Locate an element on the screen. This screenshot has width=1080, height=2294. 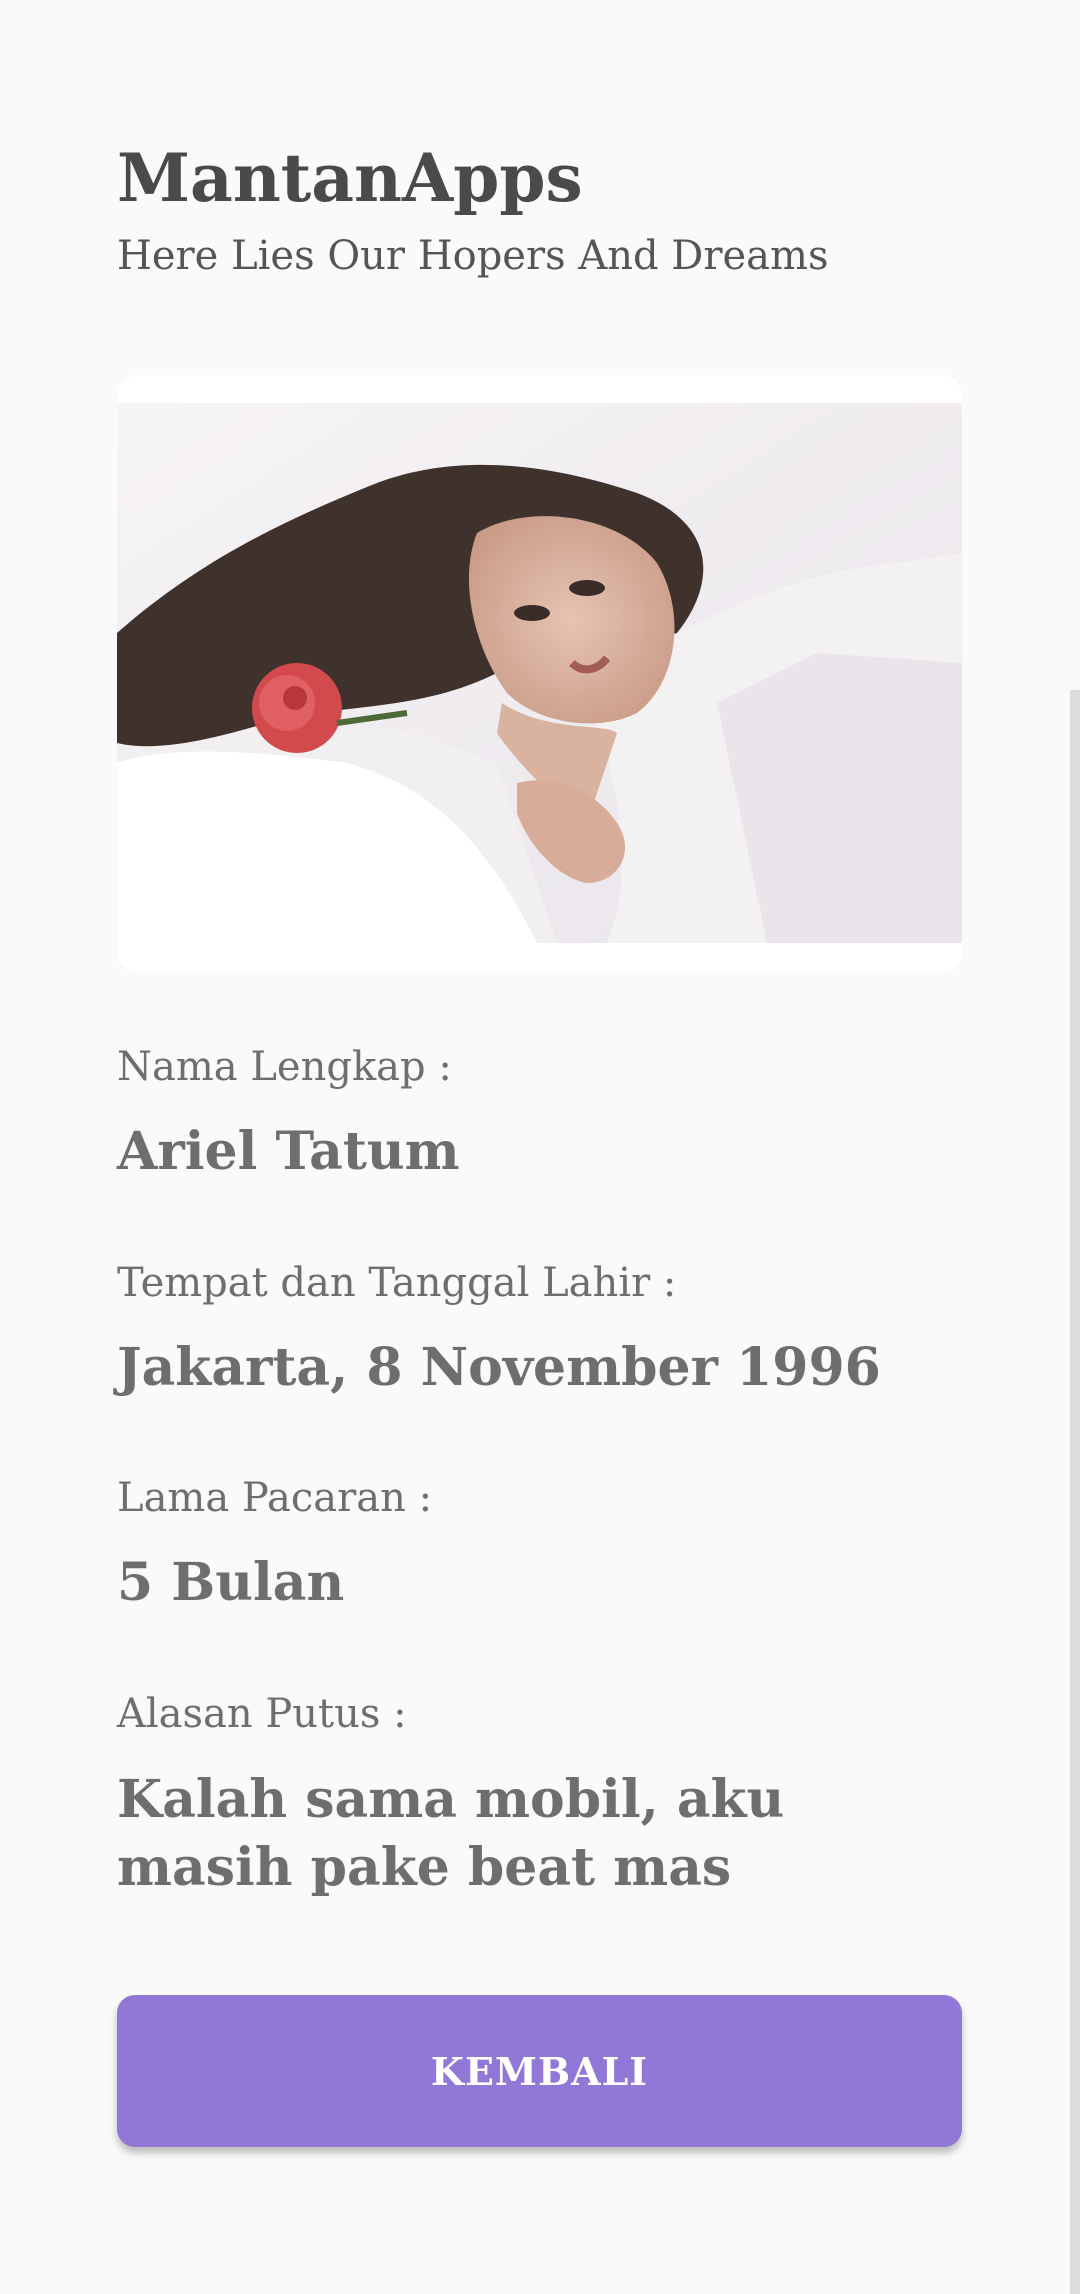
full-name-label: Nama Lengkap : is located at coordinates (284, 1067).